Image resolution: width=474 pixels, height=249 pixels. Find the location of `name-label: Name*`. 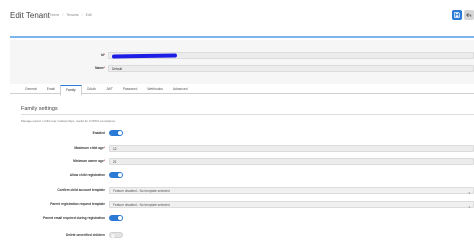

name-label: Name* is located at coordinates (100, 68).